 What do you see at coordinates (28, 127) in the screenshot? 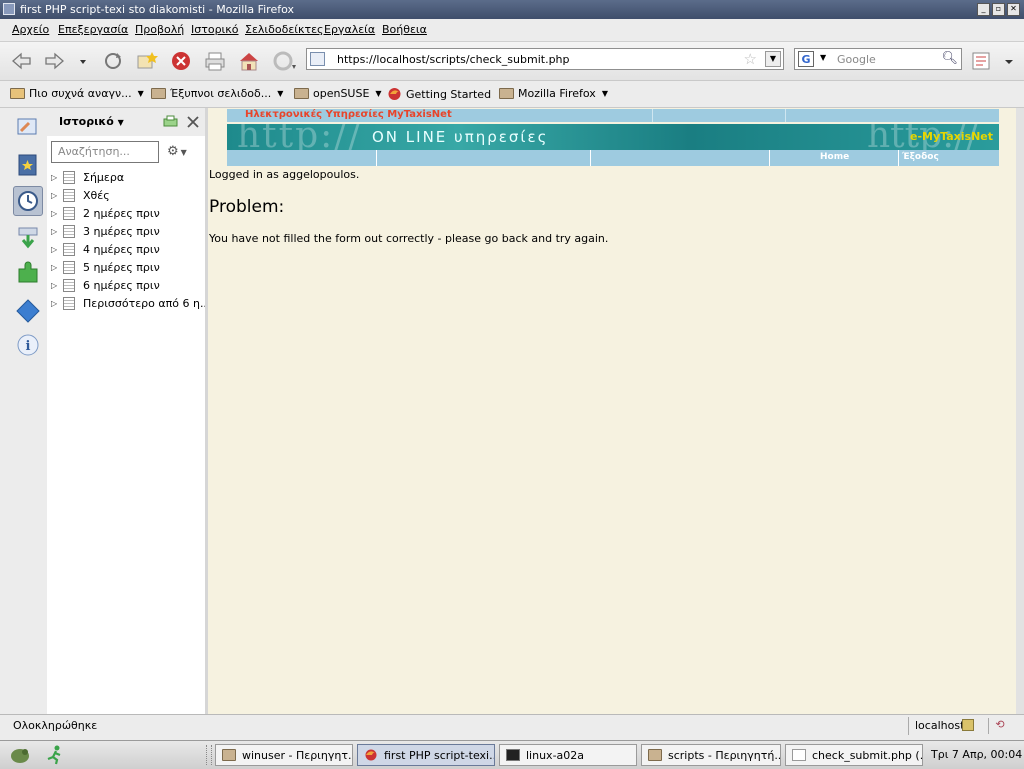
I see `customize-icon` at bounding box center [28, 127].